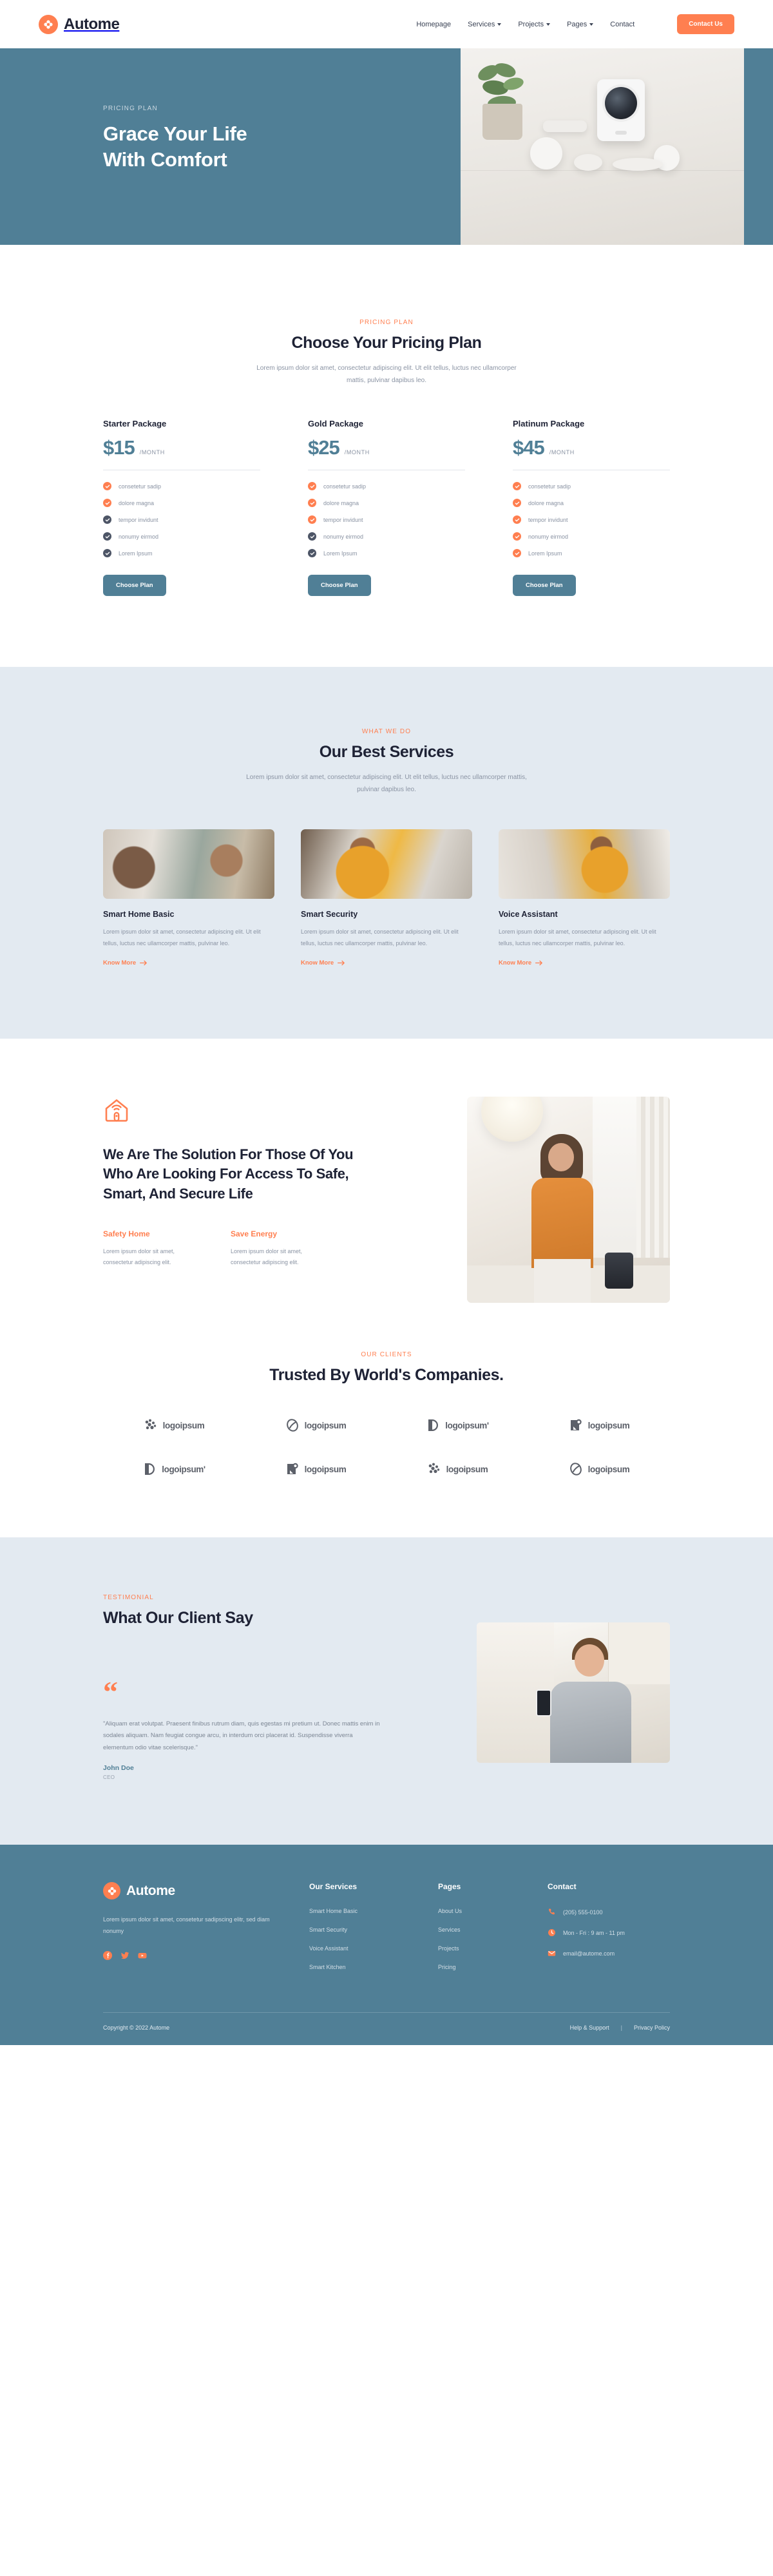 The width and height of the screenshot is (773, 2576). I want to click on footer-contact-phone: (205) 555-0100, so click(609, 1912).